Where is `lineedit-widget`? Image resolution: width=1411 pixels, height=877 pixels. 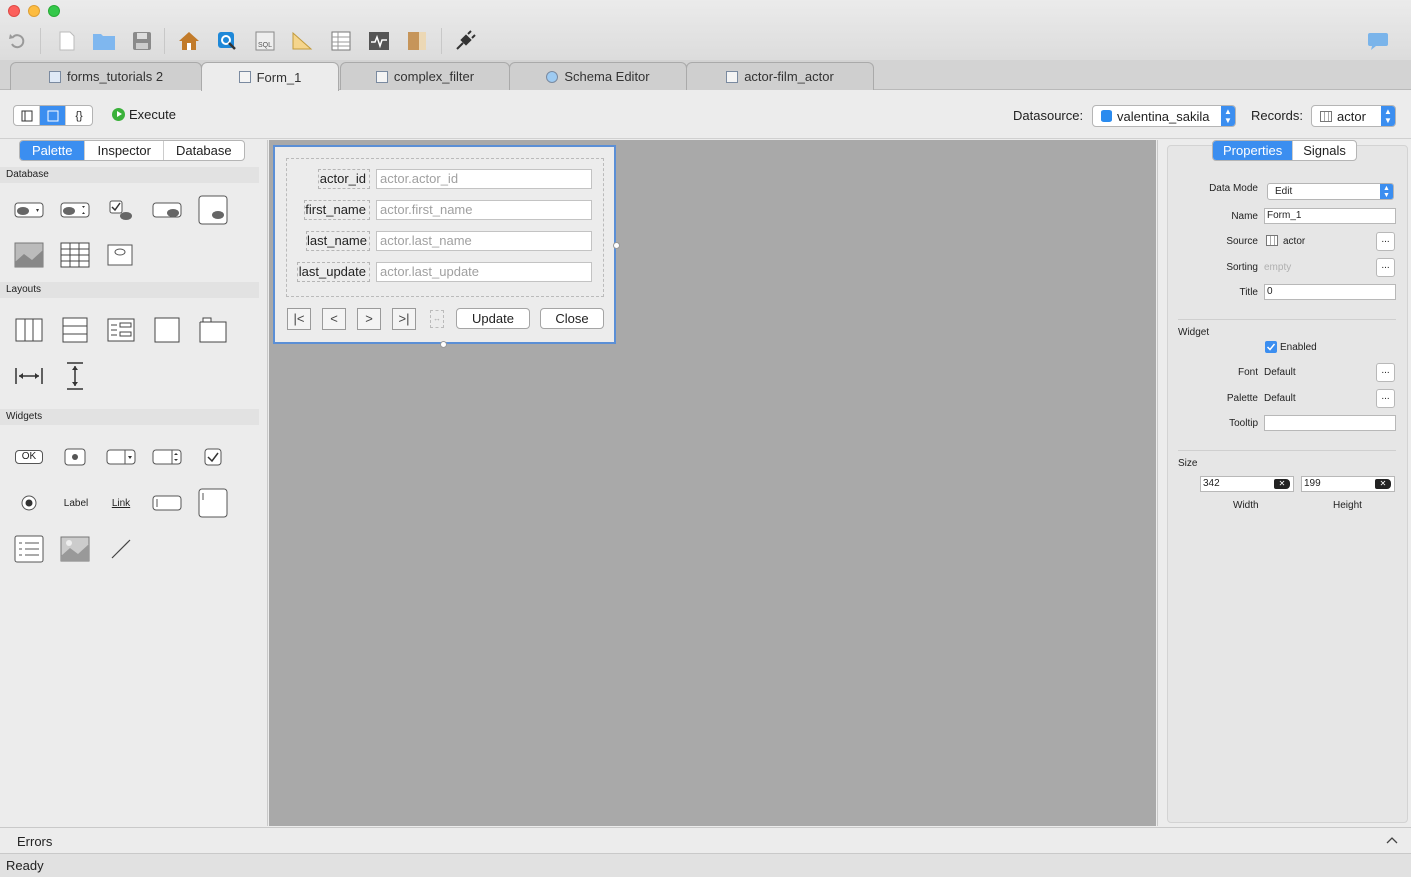
lineedit-widget is located at coordinates (167, 503).